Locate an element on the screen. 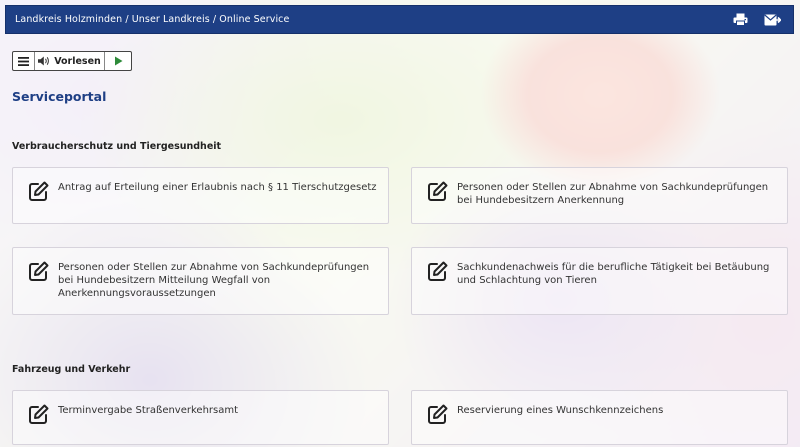 This screenshot has height=447, width=800. service-card-label: Terminvergabe Straßenverkehrsamt is located at coordinates (148, 410).